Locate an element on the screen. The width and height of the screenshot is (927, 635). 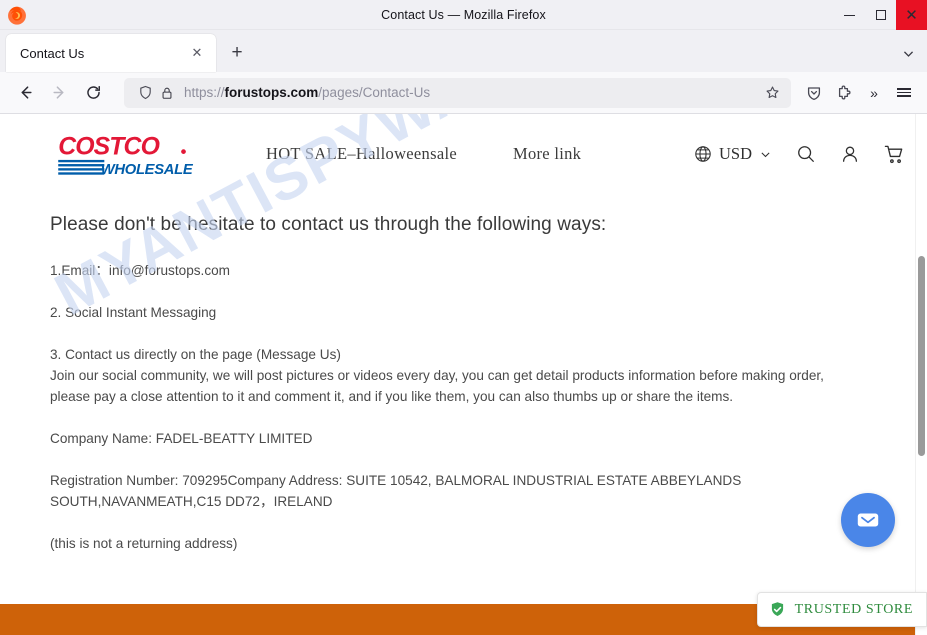
reload-button is located at coordinates (93, 93).